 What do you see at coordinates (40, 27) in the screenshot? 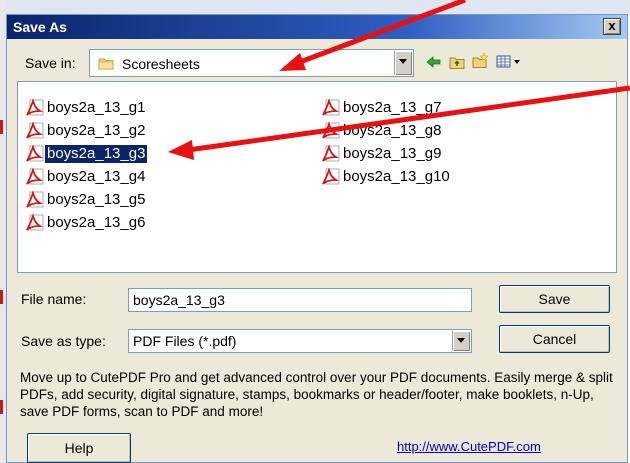
I see `dialog-title: Save As` at bounding box center [40, 27].